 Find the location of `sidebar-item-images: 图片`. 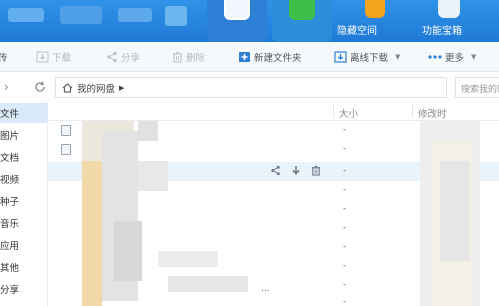

sidebar-item-images: 图片 is located at coordinates (23, 135).